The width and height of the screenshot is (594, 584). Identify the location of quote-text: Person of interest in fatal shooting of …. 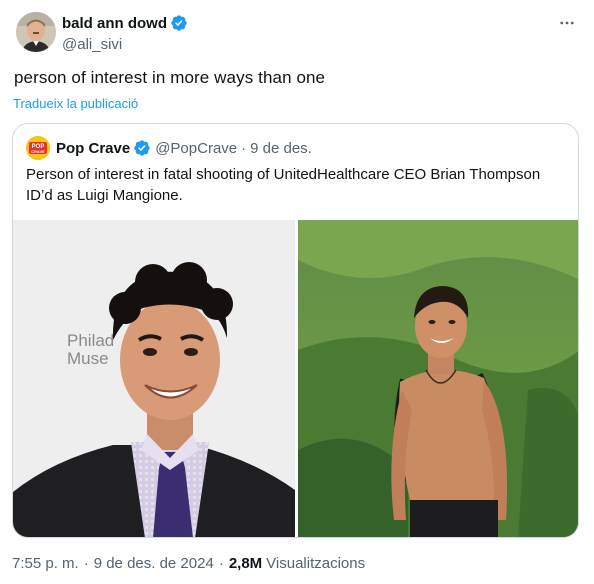
(283, 185).